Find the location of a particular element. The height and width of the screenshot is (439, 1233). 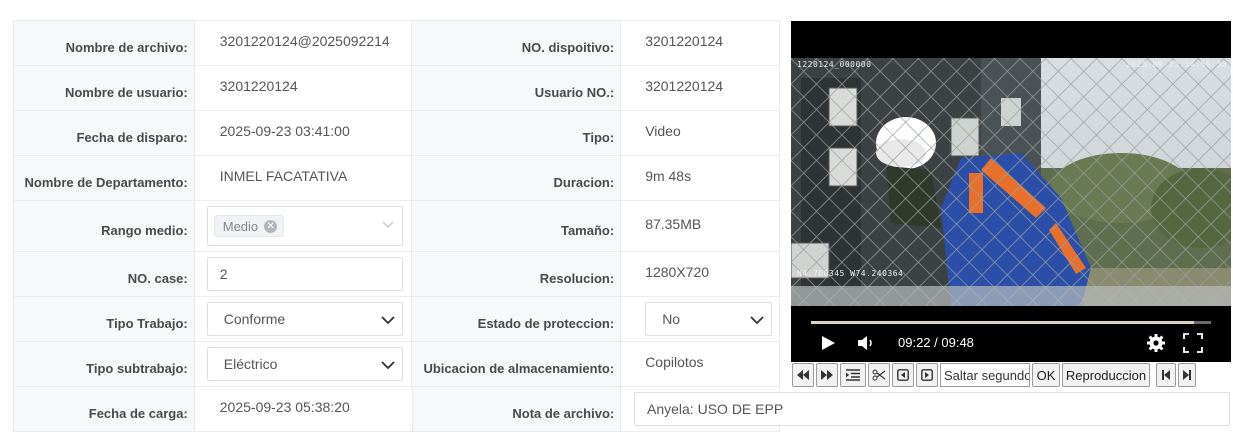

scissors-icon is located at coordinates (879, 375).